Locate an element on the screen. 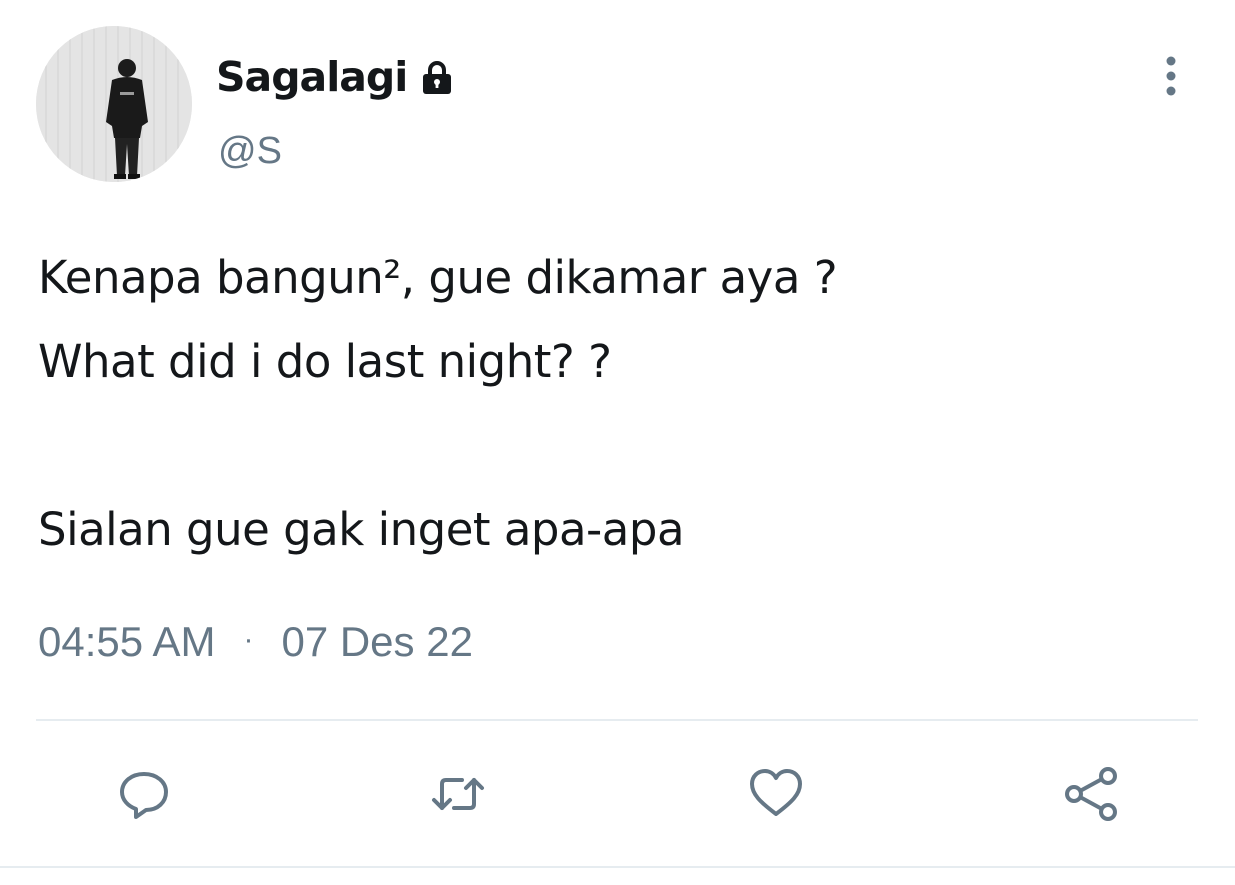 This screenshot has width=1235, height=885. retweet-button is located at coordinates (458, 794).